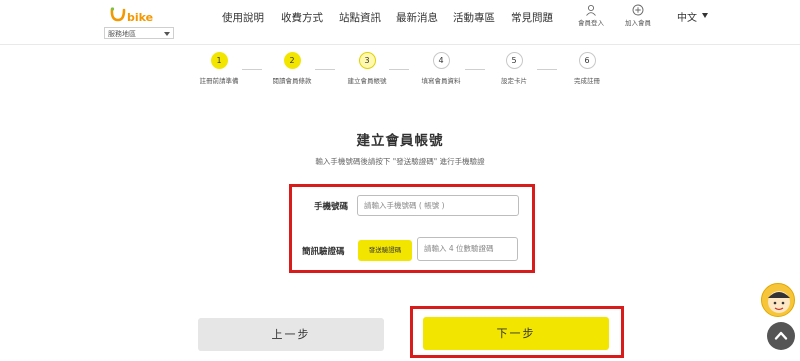 The width and height of the screenshot is (800, 361). I want to click on sms-code-label: 簡訊驗證碼, so click(323, 252).